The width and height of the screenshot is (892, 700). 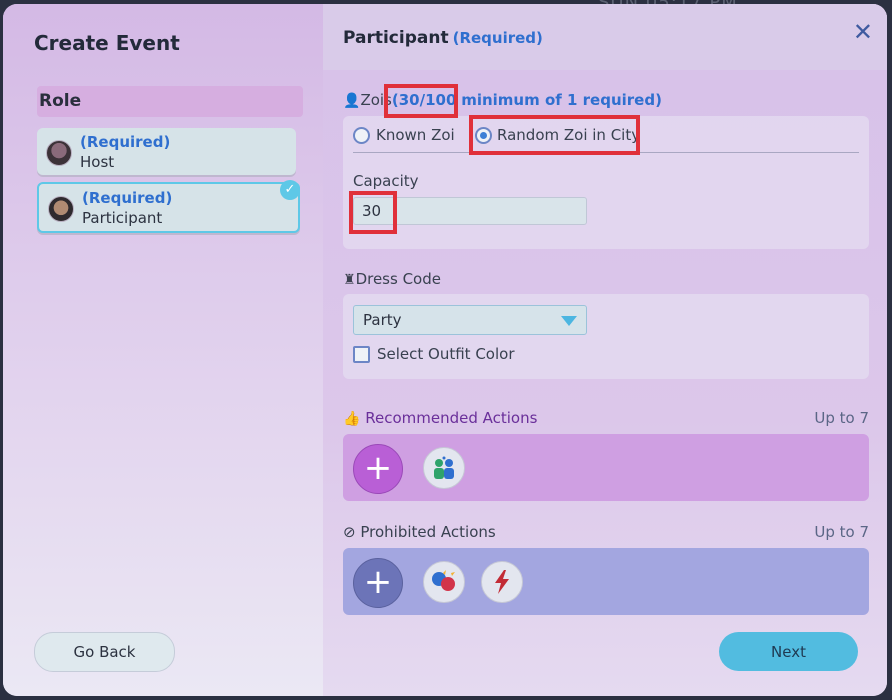 I want to click on outfit-color-checkbox, so click(x=361, y=354).